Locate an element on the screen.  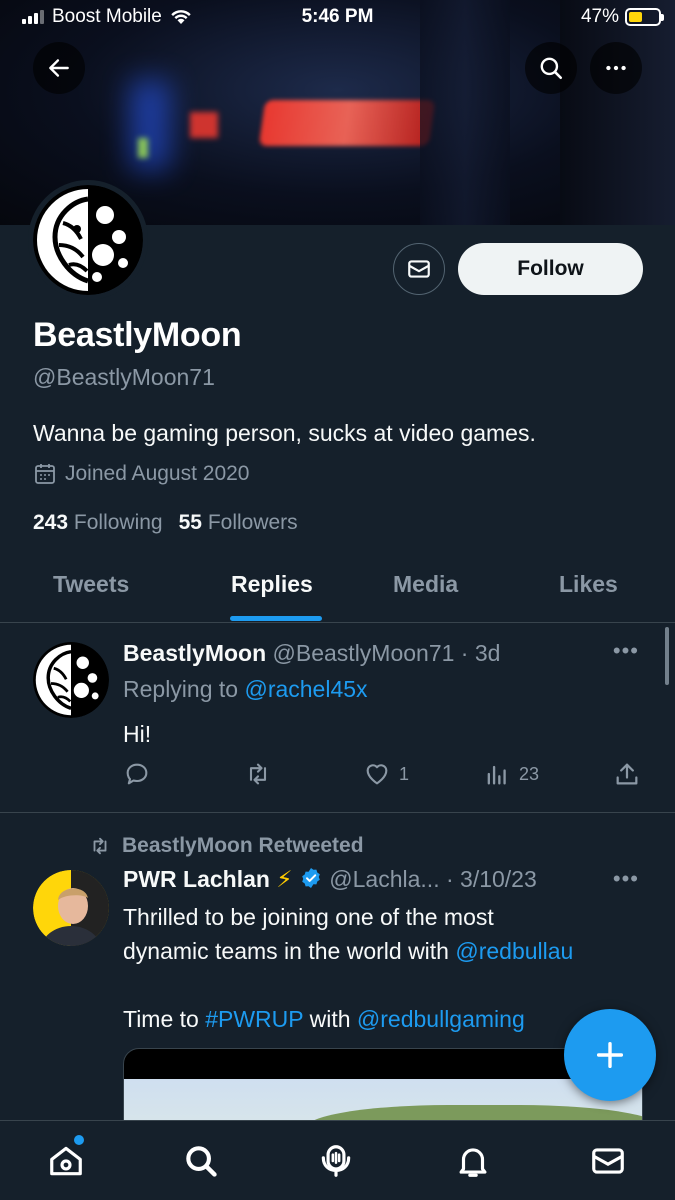
tweet-header: BeastlyMoon @BeastlyMoon71 · 3d is located at coordinates (311, 653).